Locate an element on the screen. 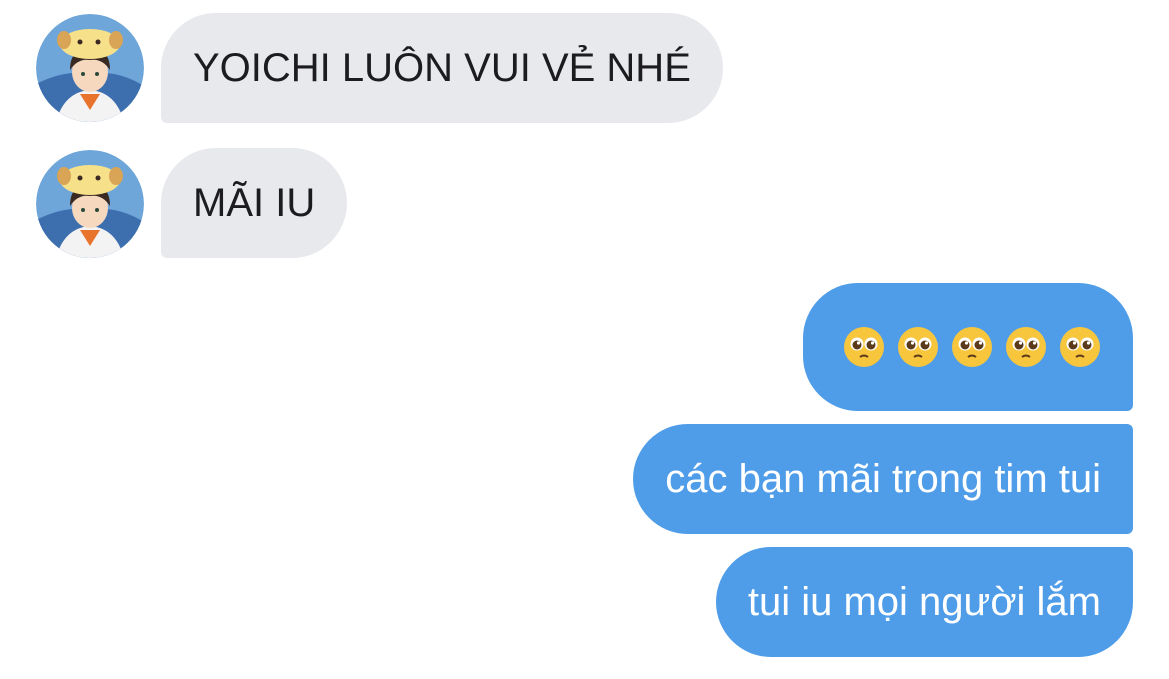 The height and width of the screenshot is (679, 1169). outgoing-message-bubble: tui iu mọi người lắm is located at coordinates (924, 602).